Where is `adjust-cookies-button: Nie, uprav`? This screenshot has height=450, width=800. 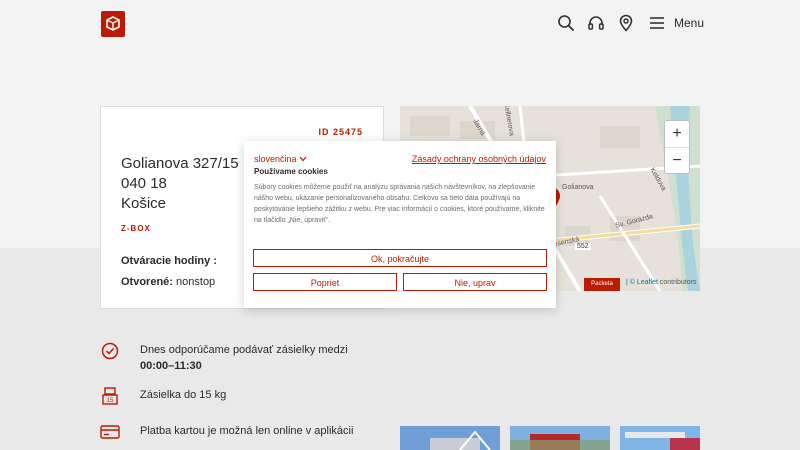
adjust-cookies-button: Nie, uprav is located at coordinates (475, 282).